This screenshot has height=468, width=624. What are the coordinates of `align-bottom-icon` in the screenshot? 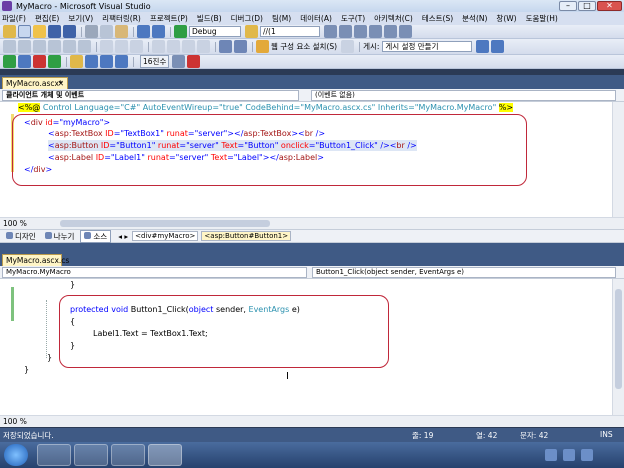 It's located at (84, 46).